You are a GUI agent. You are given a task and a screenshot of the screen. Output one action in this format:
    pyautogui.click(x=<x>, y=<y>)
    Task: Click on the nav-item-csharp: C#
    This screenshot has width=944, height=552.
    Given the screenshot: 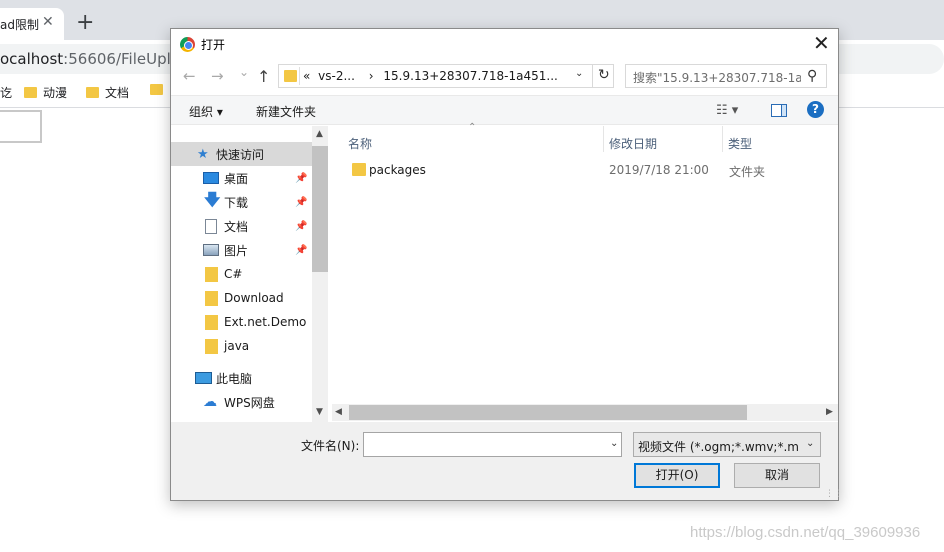 What is the action you would take?
    pyautogui.click(x=242, y=274)
    